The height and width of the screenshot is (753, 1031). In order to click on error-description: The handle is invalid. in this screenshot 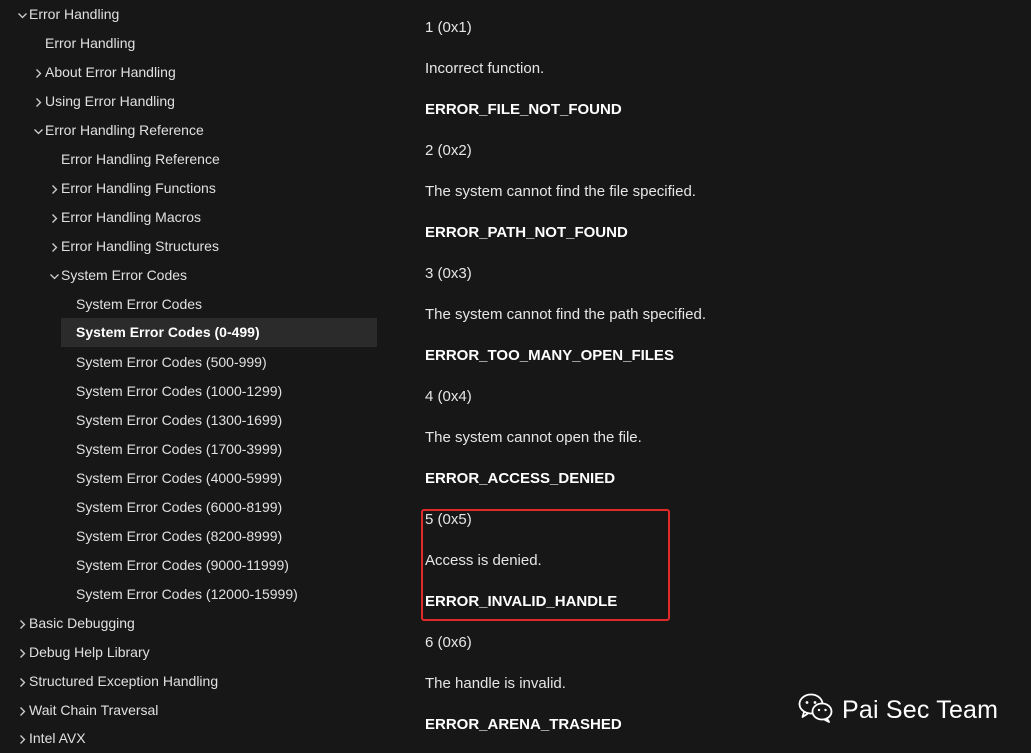, I will do `click(495, 683)`.